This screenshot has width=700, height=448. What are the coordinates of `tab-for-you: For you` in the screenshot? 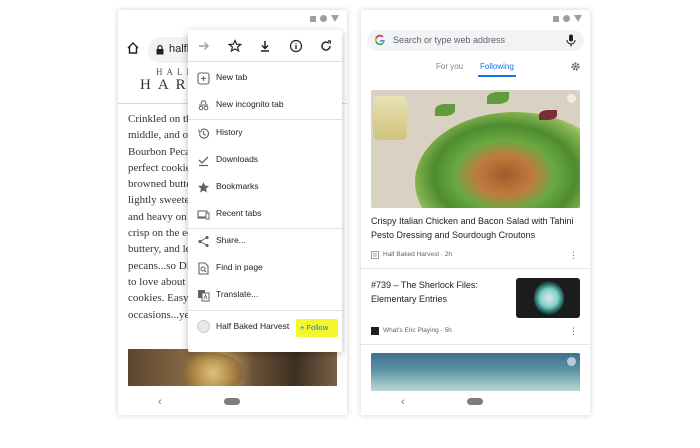 It's located at (449, 66).